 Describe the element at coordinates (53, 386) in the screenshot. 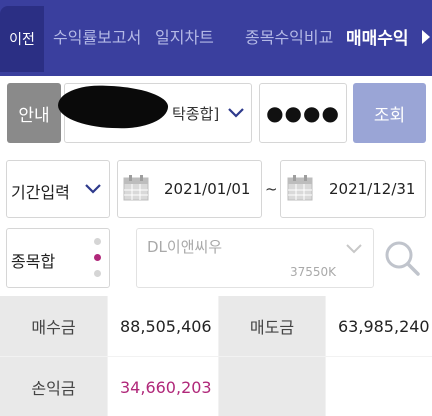

I see `profit-label: 손익금` at that location.